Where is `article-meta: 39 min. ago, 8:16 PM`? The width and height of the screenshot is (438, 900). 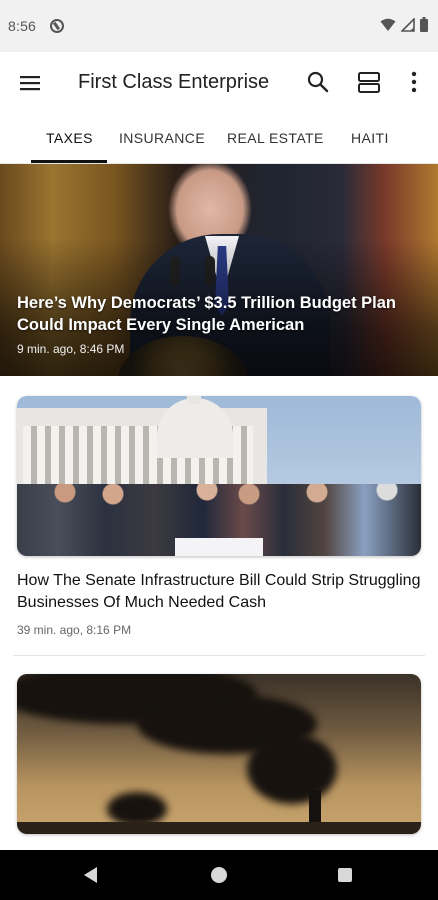
article-meta: 39 min. ago, 8:16 PM is located at coordinates (74, 630).